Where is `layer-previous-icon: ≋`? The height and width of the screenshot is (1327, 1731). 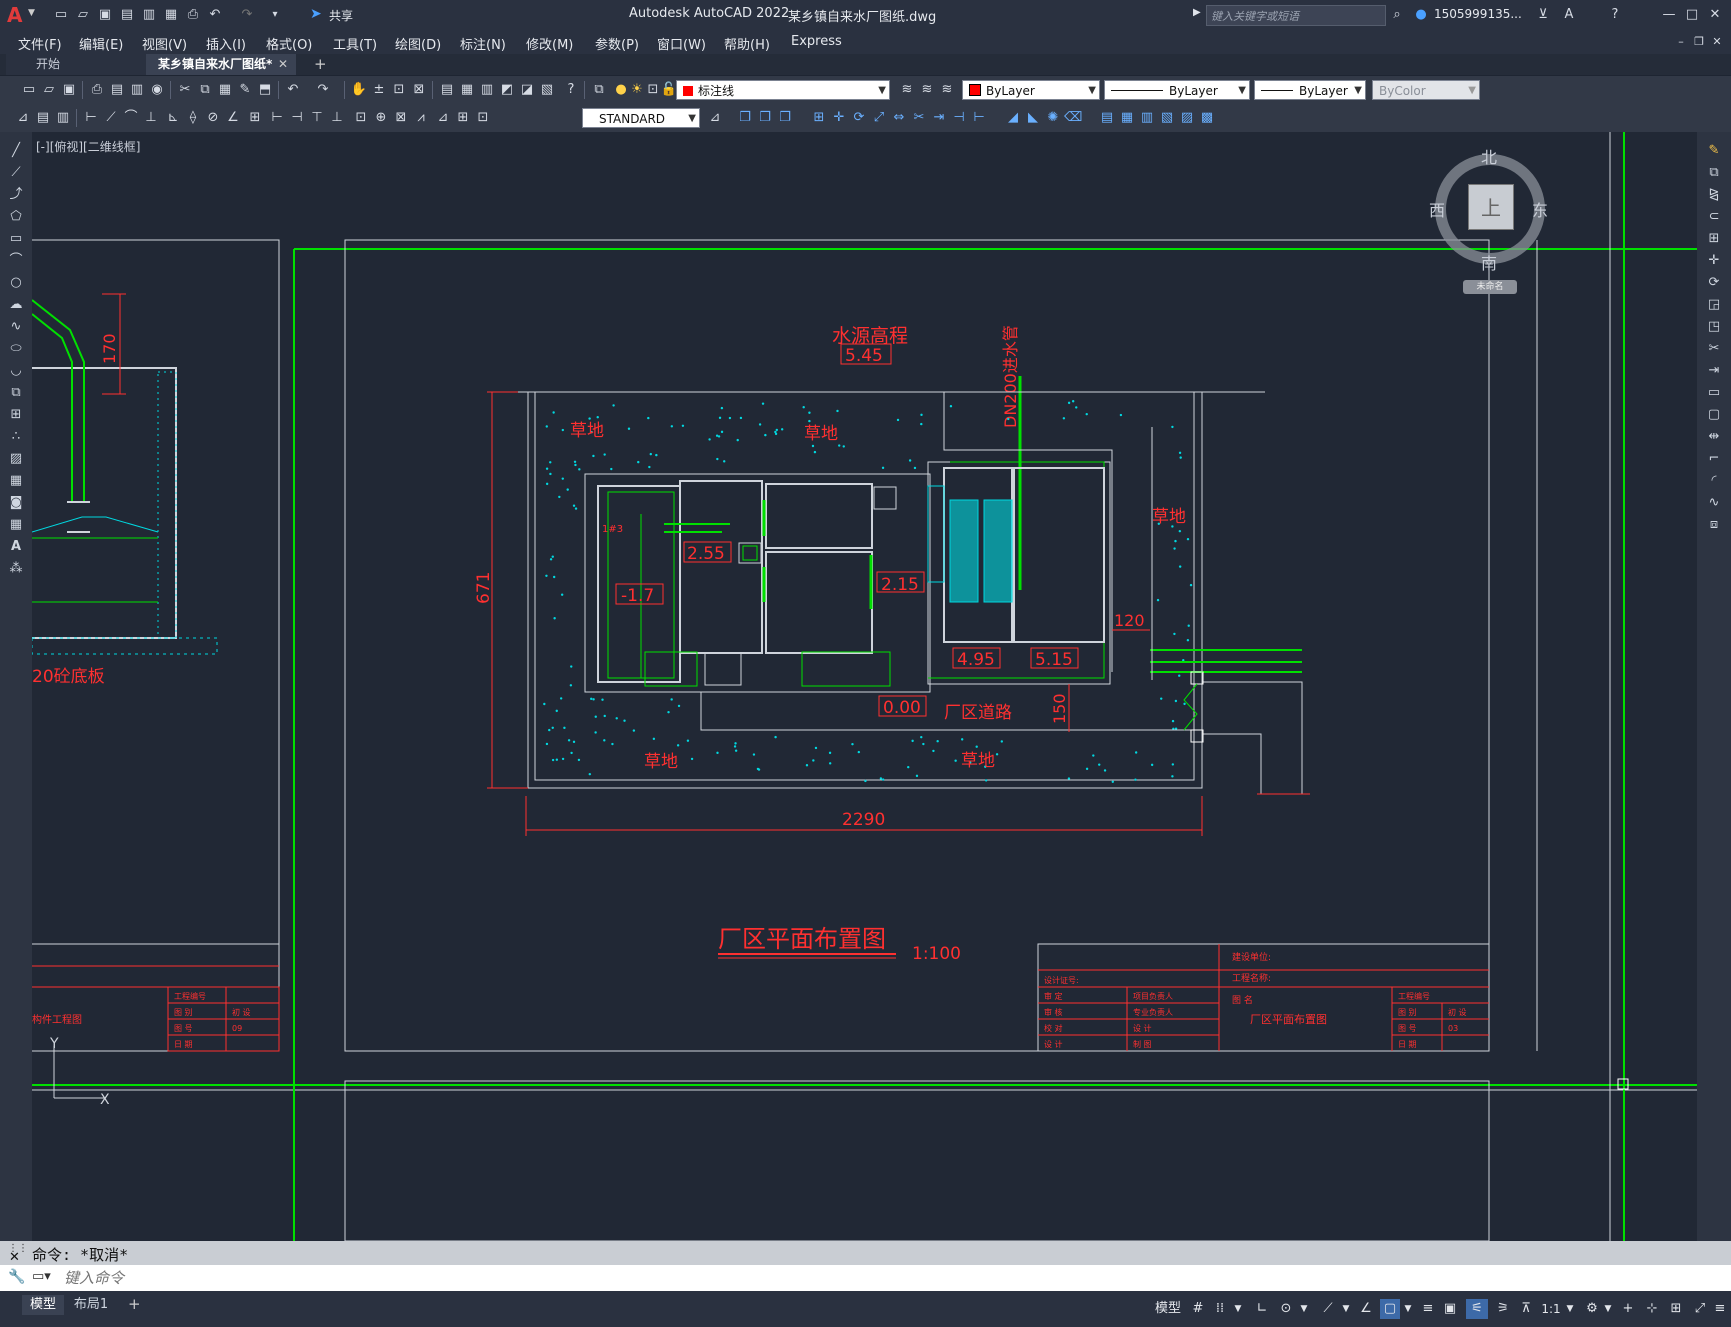
layer-previous-icon: ≋ is located at coordinates (927, 90).